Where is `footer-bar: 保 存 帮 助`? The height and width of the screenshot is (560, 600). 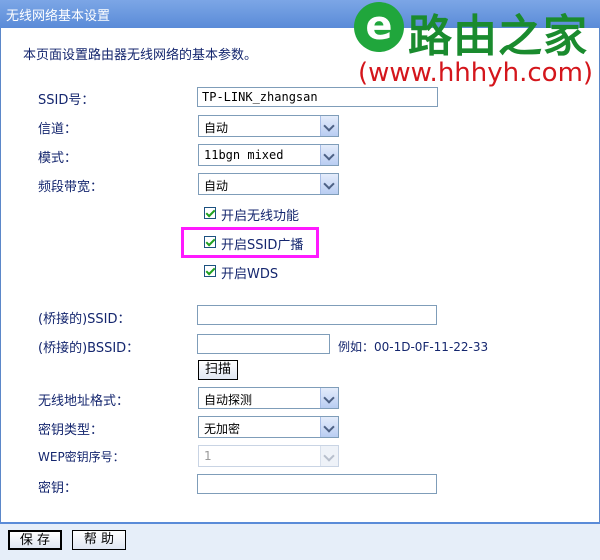
footer-bar: 保 存 帮 助 is located at coordinates (300, 541).